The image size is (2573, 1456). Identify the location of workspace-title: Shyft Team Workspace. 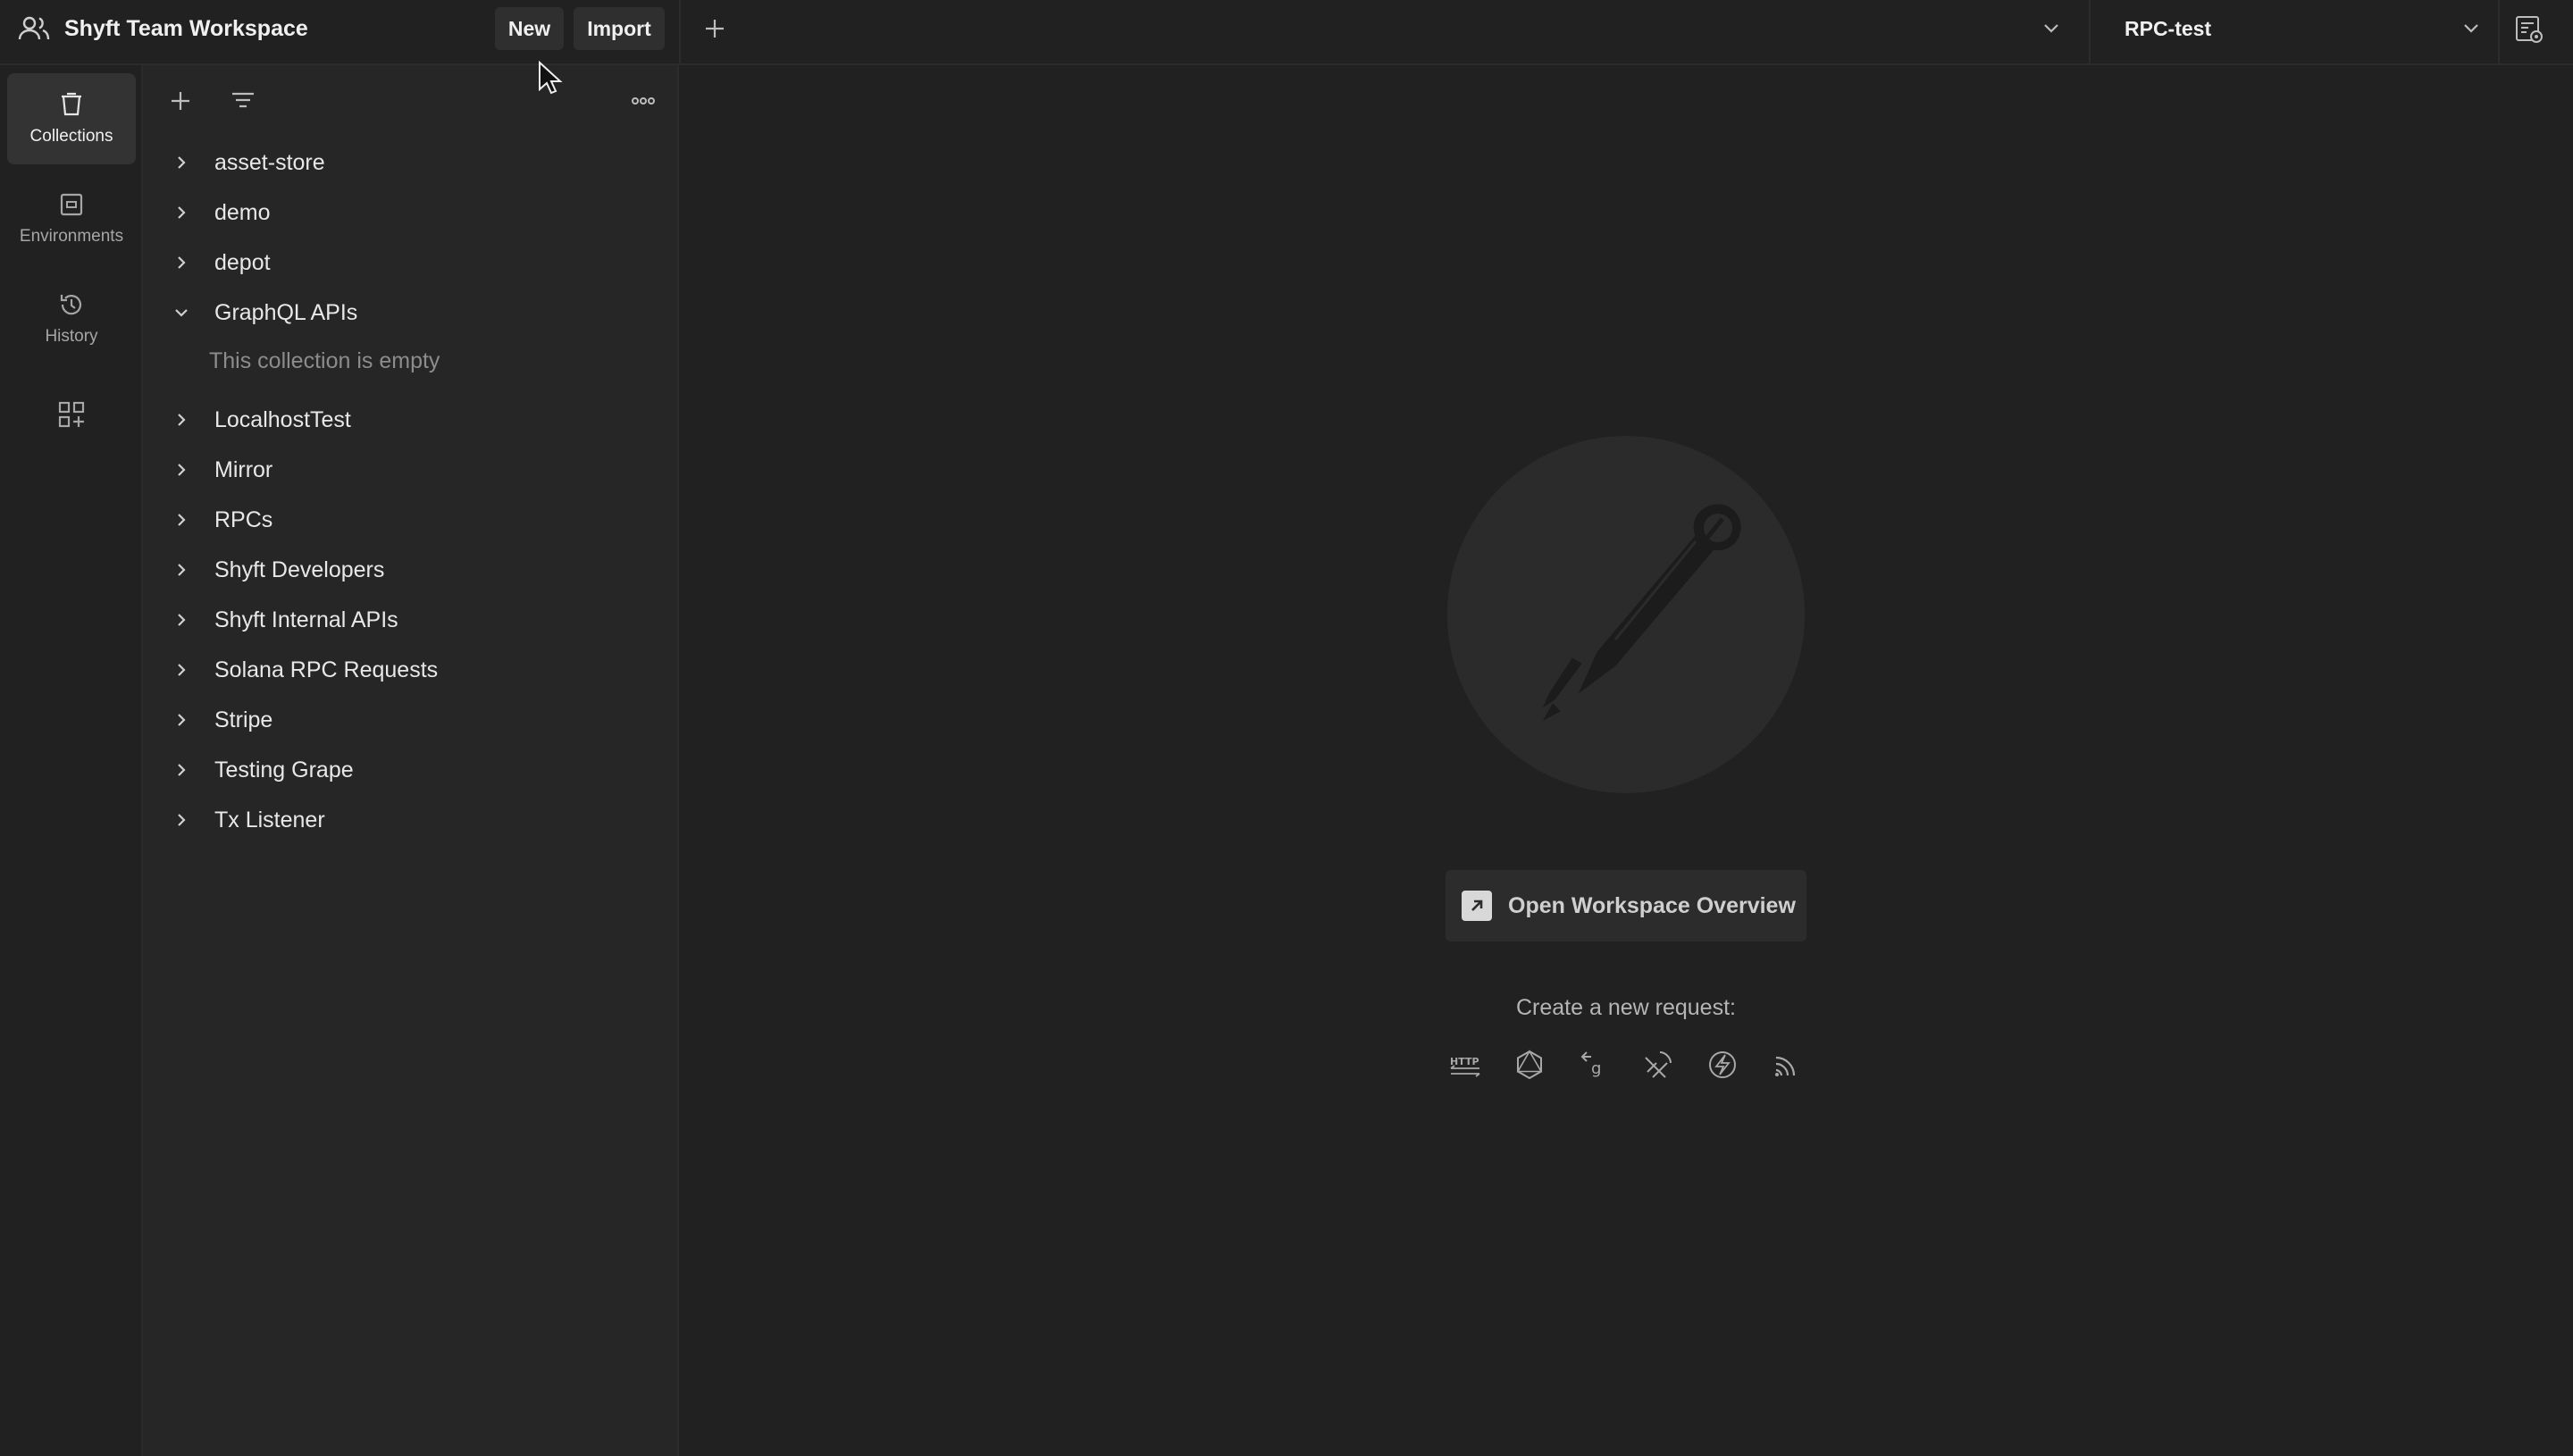
(163, 28).